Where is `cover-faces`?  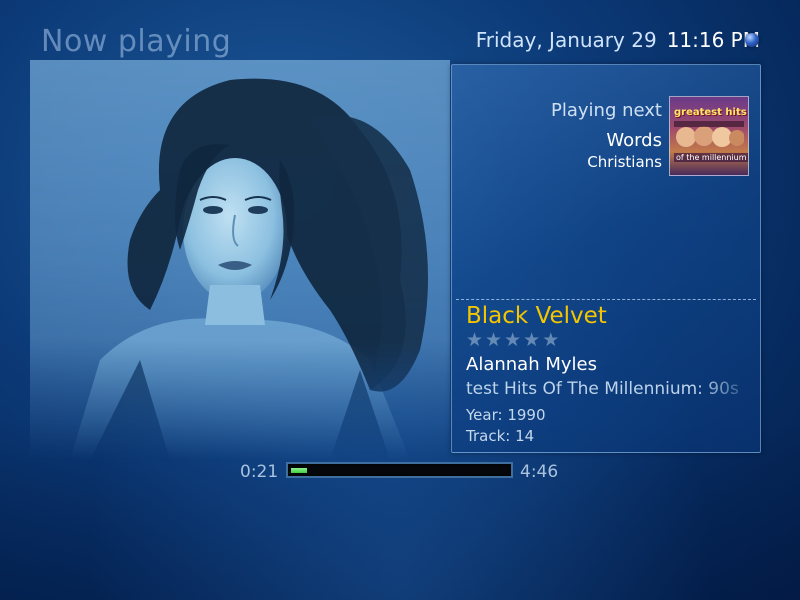 cover-faces is located at coordinates (709, 134).